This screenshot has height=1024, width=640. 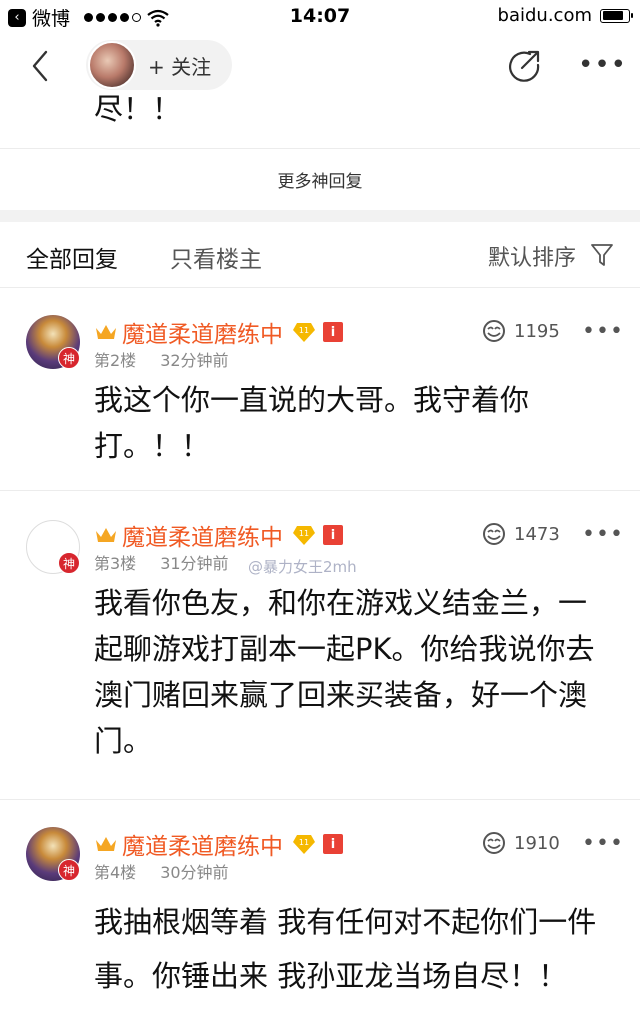 What do you see at coordinates (112, 65) in the screenshot?
I see `author-avatar` at bounding box center [112, 65].